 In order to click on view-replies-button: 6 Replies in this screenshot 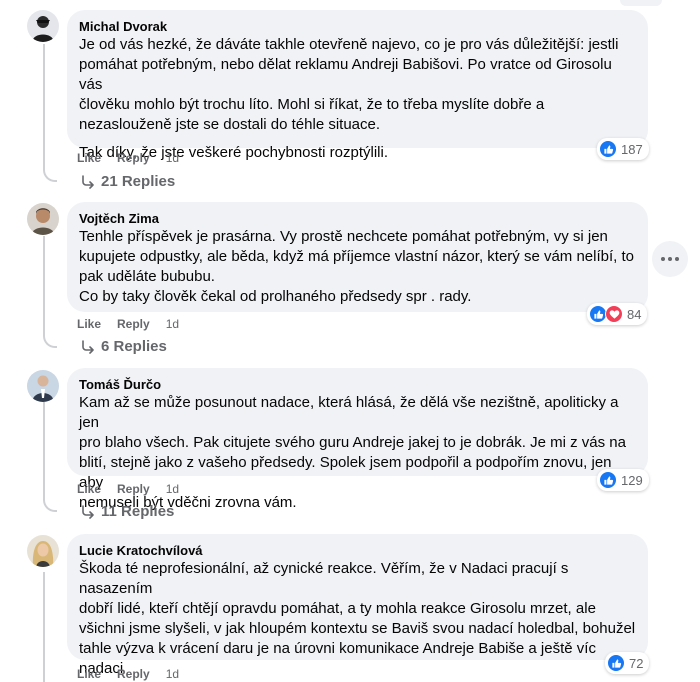, I will do `click(124, 346)`.